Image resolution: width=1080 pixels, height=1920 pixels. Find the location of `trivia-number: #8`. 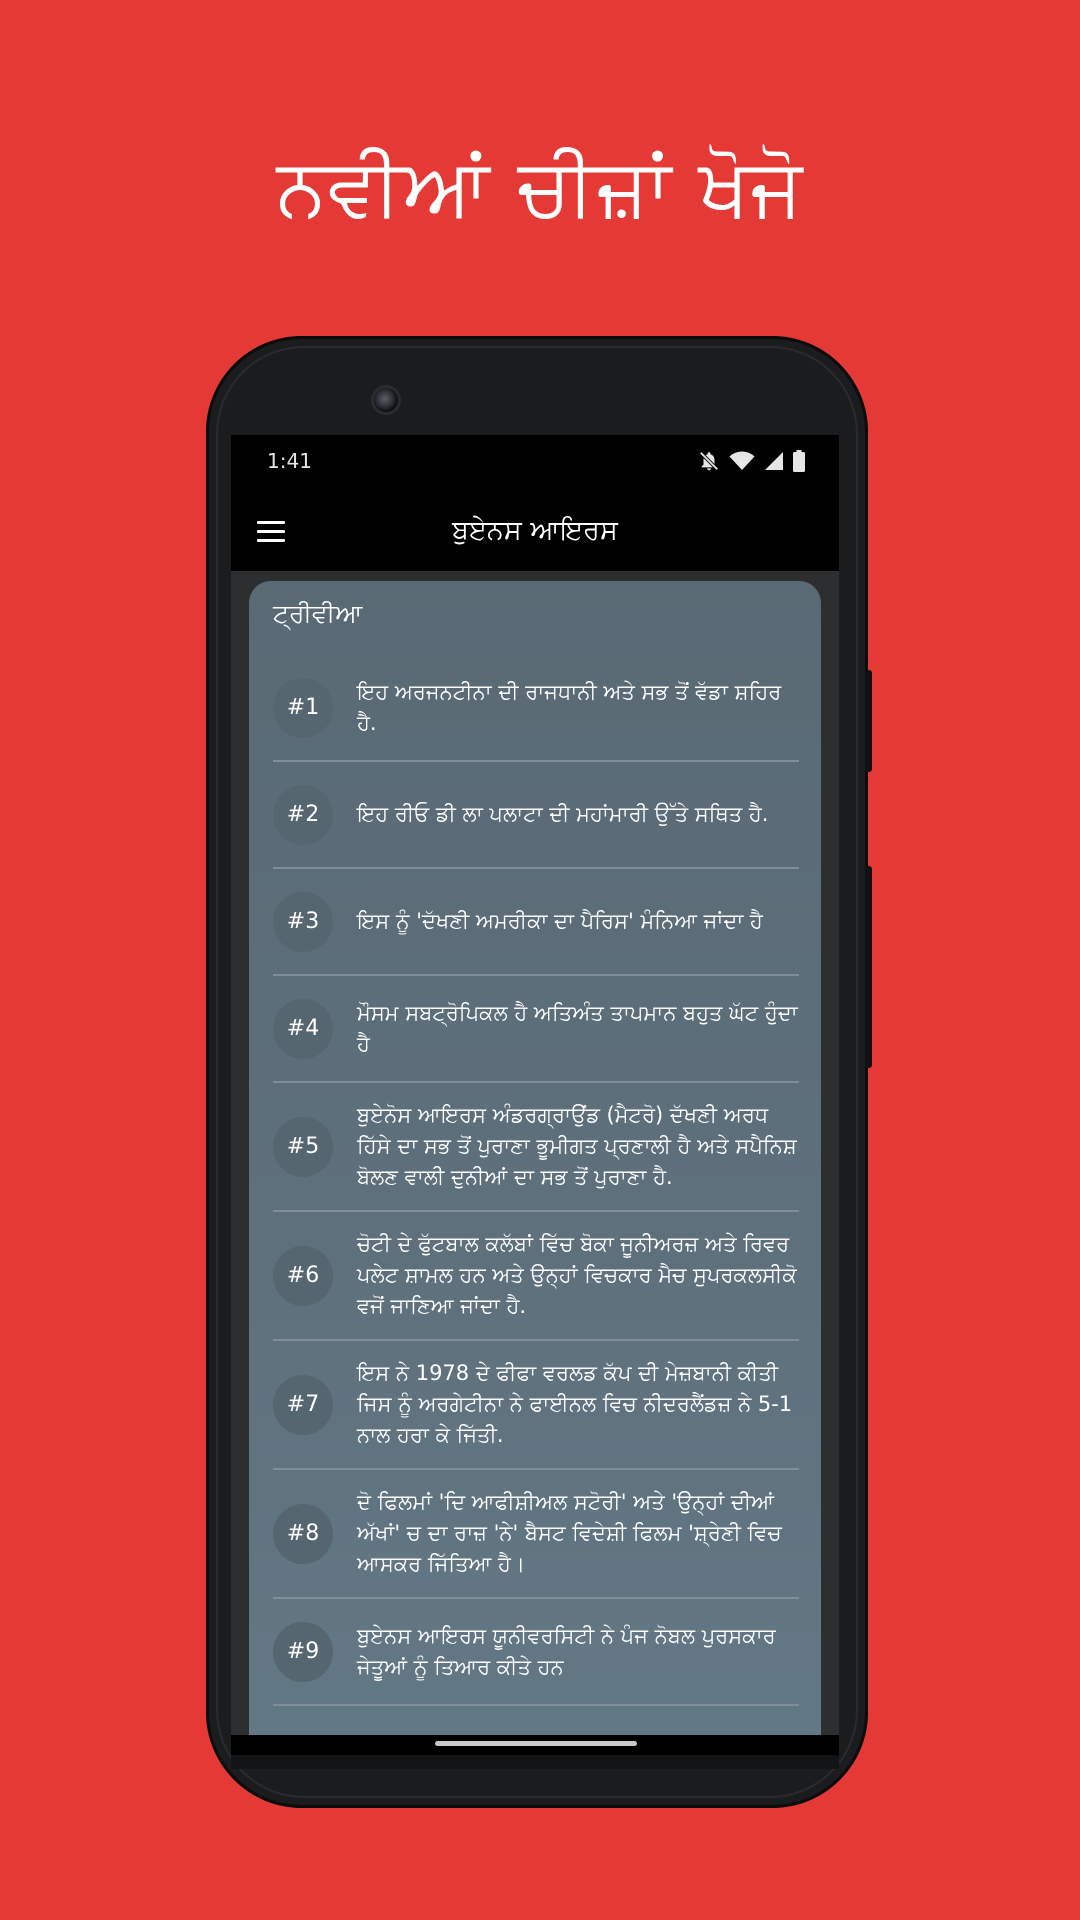

trivia-number: #8 is located at coordinates (303, 1533).